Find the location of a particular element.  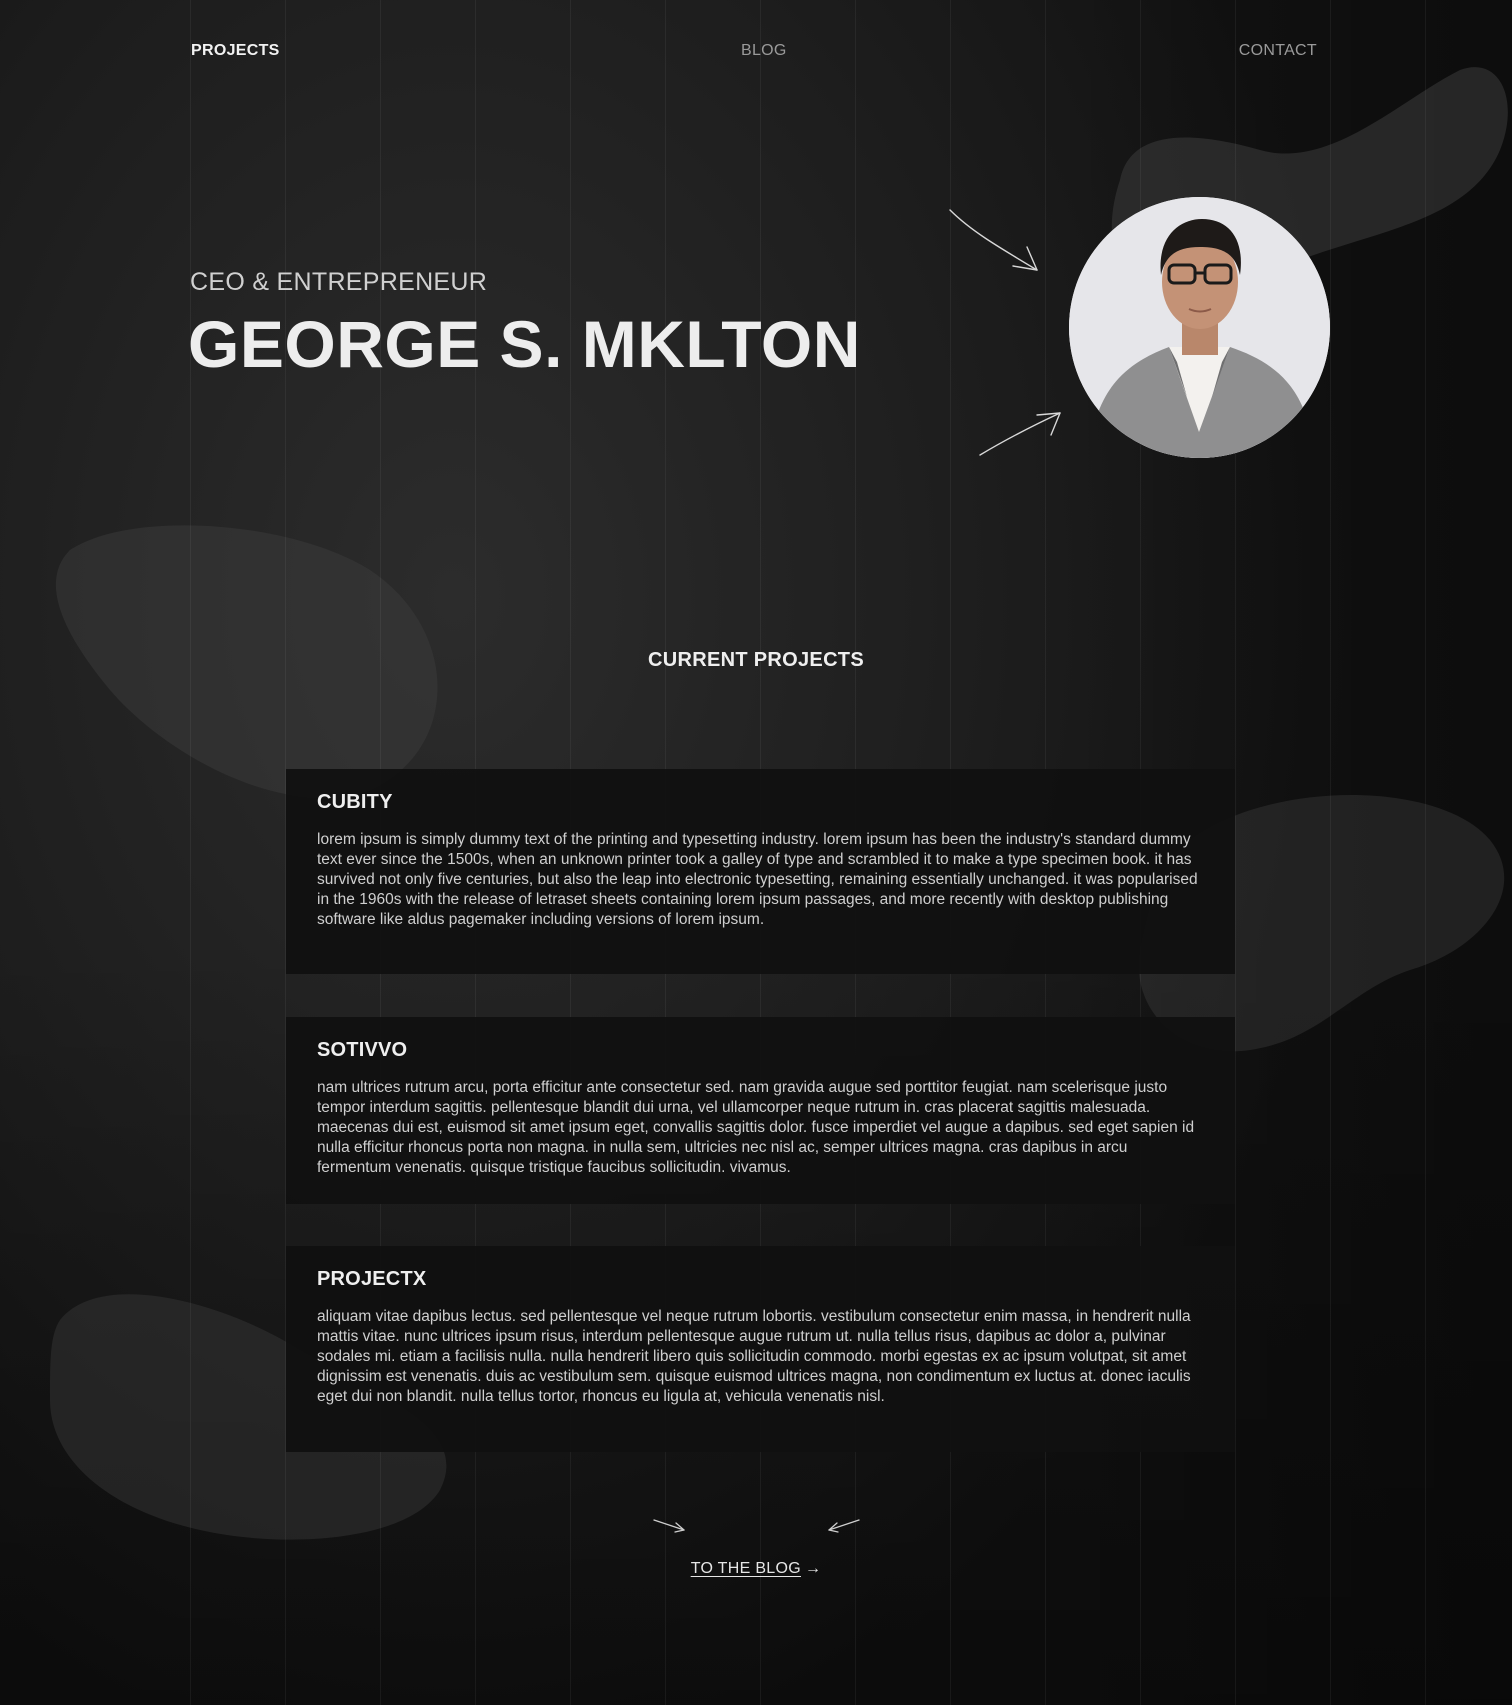

project-title: SOTIVVO is located at coordinates (362, 1050).